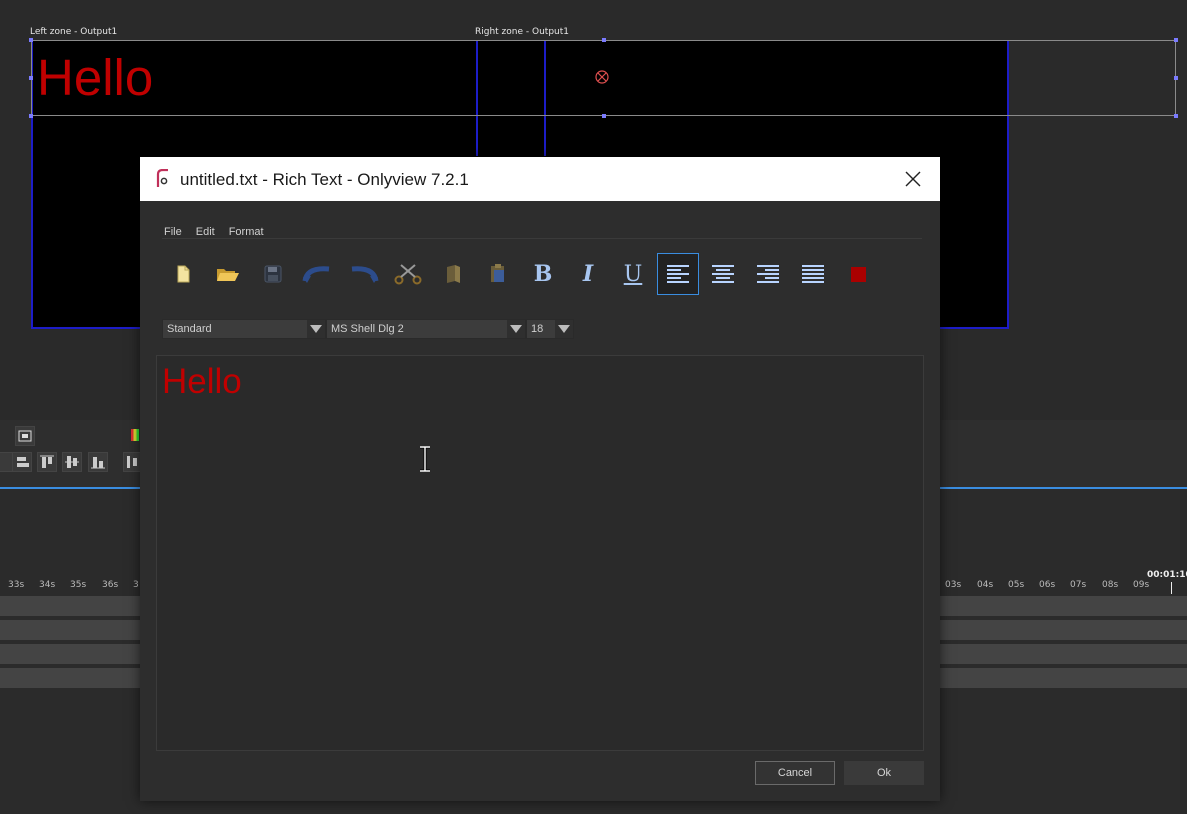 This screenshot has width=1187, height=814. What do you see at coordinates (221, 229) in the screenshot?
I see `menu-bar: File Edit Format` at bounding box center [221, 229].